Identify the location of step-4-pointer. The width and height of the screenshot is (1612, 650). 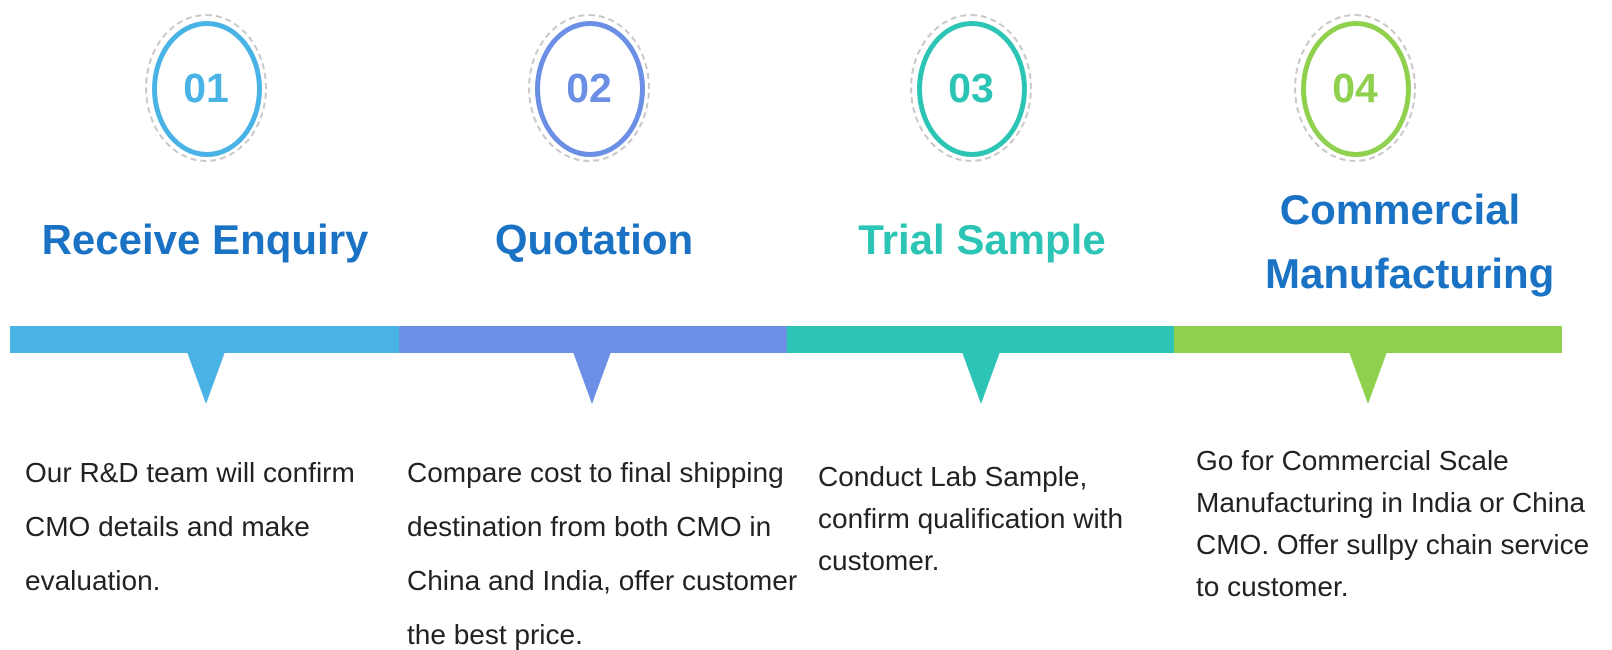
(1368, 378).